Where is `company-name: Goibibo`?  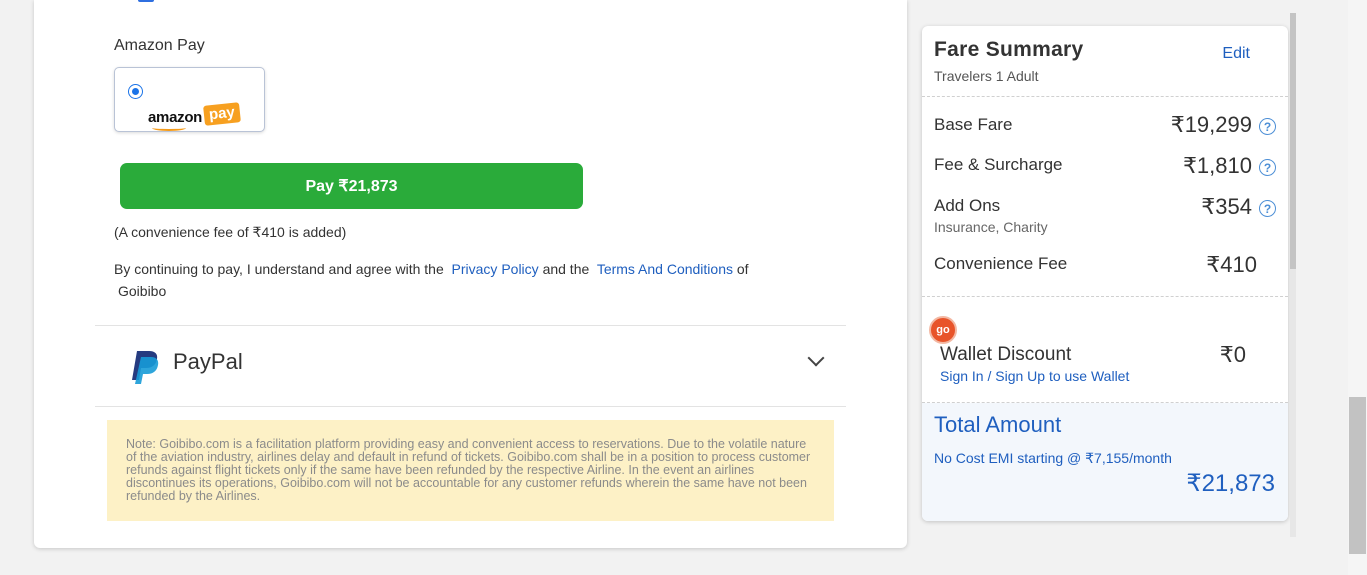 company-name: Goibibo is located at coordinates (142, 291).